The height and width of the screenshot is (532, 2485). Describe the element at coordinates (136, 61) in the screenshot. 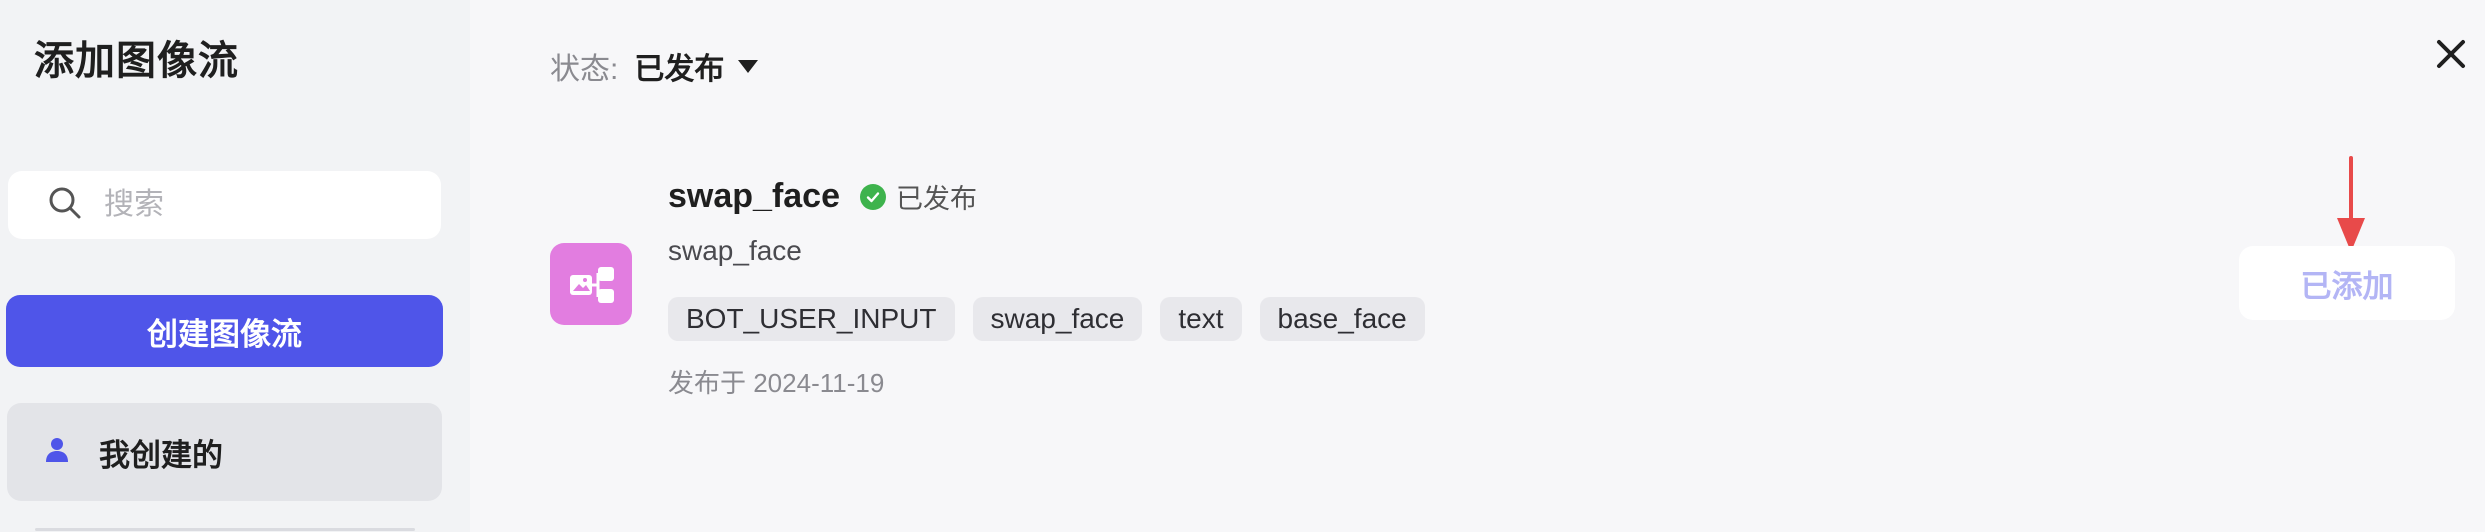

I see `sidebar-title: 添加图像流` at that location.